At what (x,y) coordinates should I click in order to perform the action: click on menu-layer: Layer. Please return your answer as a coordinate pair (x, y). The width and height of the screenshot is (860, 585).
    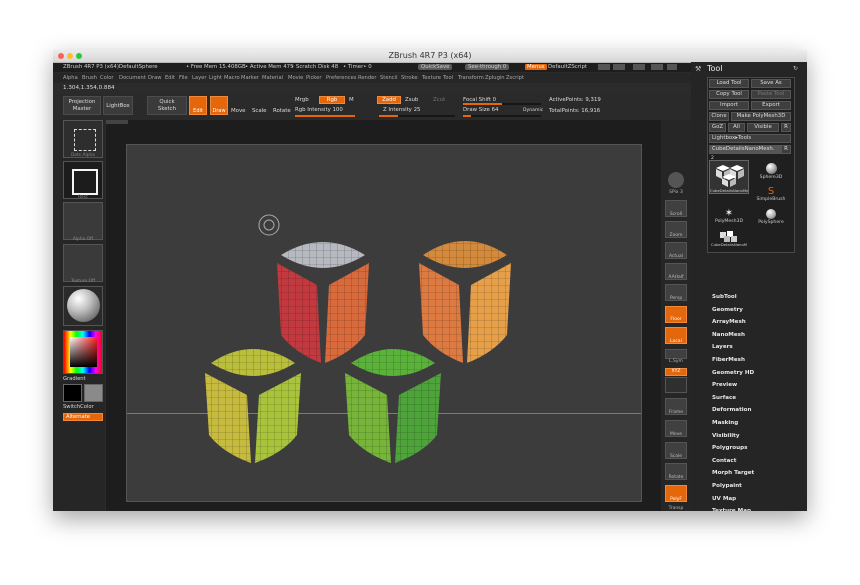
    Looking at the image, I should click on (199, 78).